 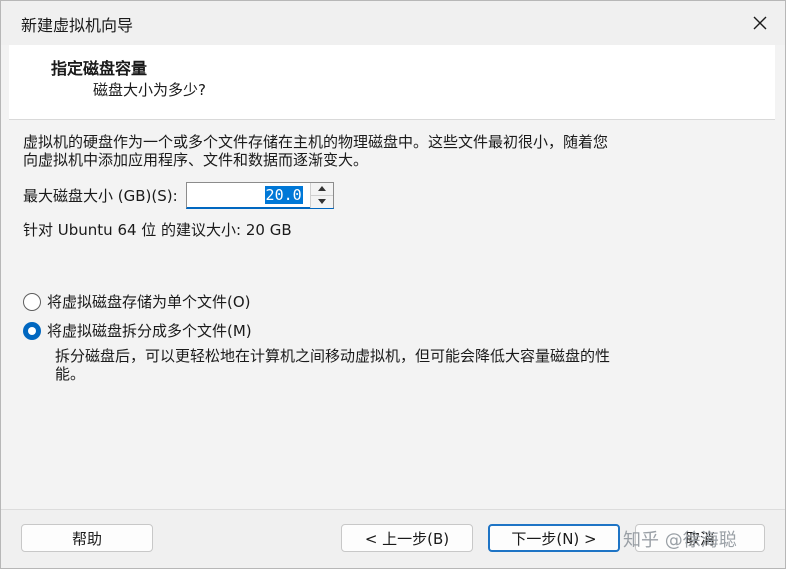 I want to click on radio-single-file, so click(x=32, y=301).